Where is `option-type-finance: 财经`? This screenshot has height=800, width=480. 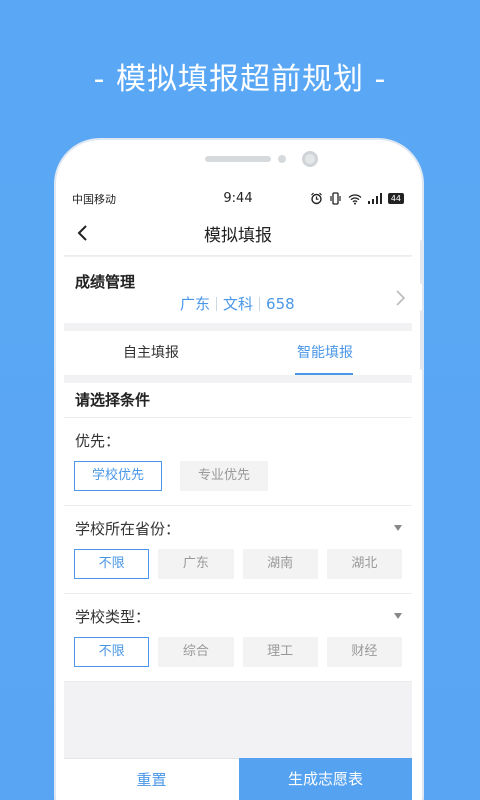
option-type-finance: 财经 is located at coordinates (364, 652).